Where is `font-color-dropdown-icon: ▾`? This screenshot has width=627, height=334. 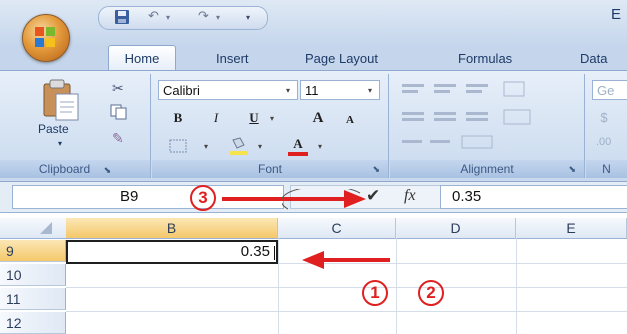 font-color-dropdown-icon: ▾ is located at coordinates (320, 146).